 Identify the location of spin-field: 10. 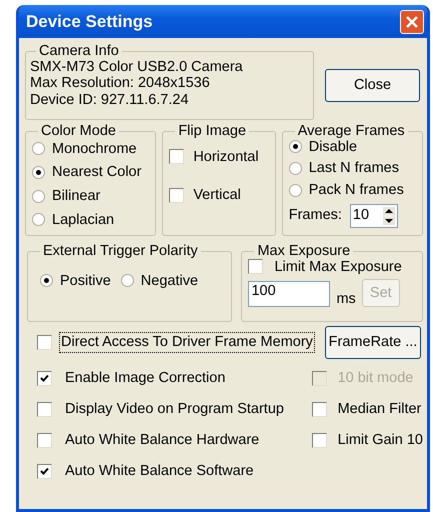
(374, 216).